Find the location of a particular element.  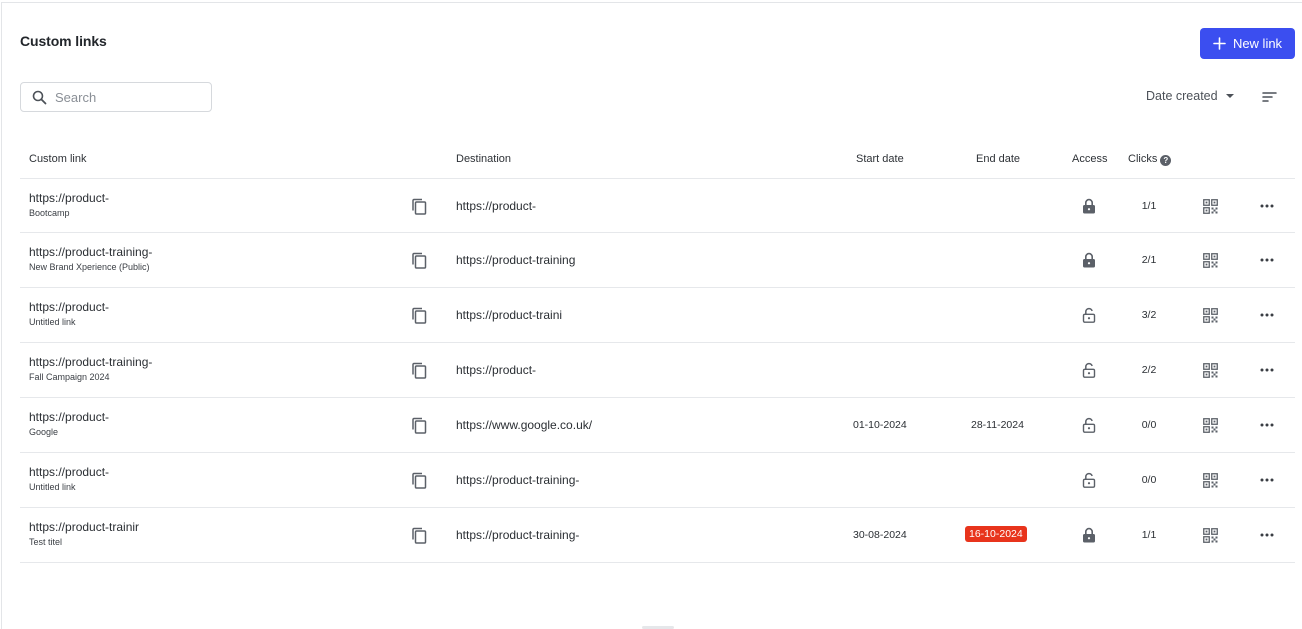

header-start-date: Start date is located at coordinates (880, 159).